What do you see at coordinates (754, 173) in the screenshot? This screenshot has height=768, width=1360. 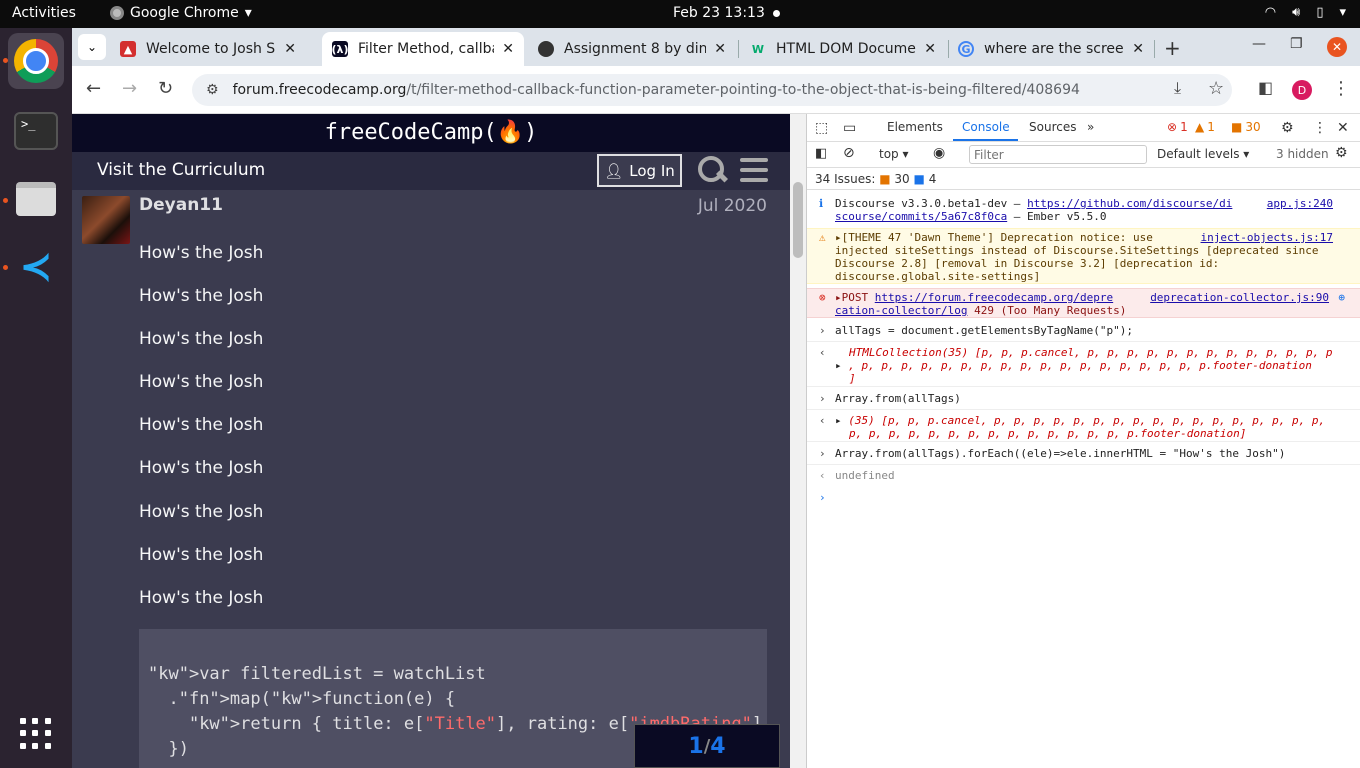 I see `hamburger-menu-icon` at bounding box center [754, 173].